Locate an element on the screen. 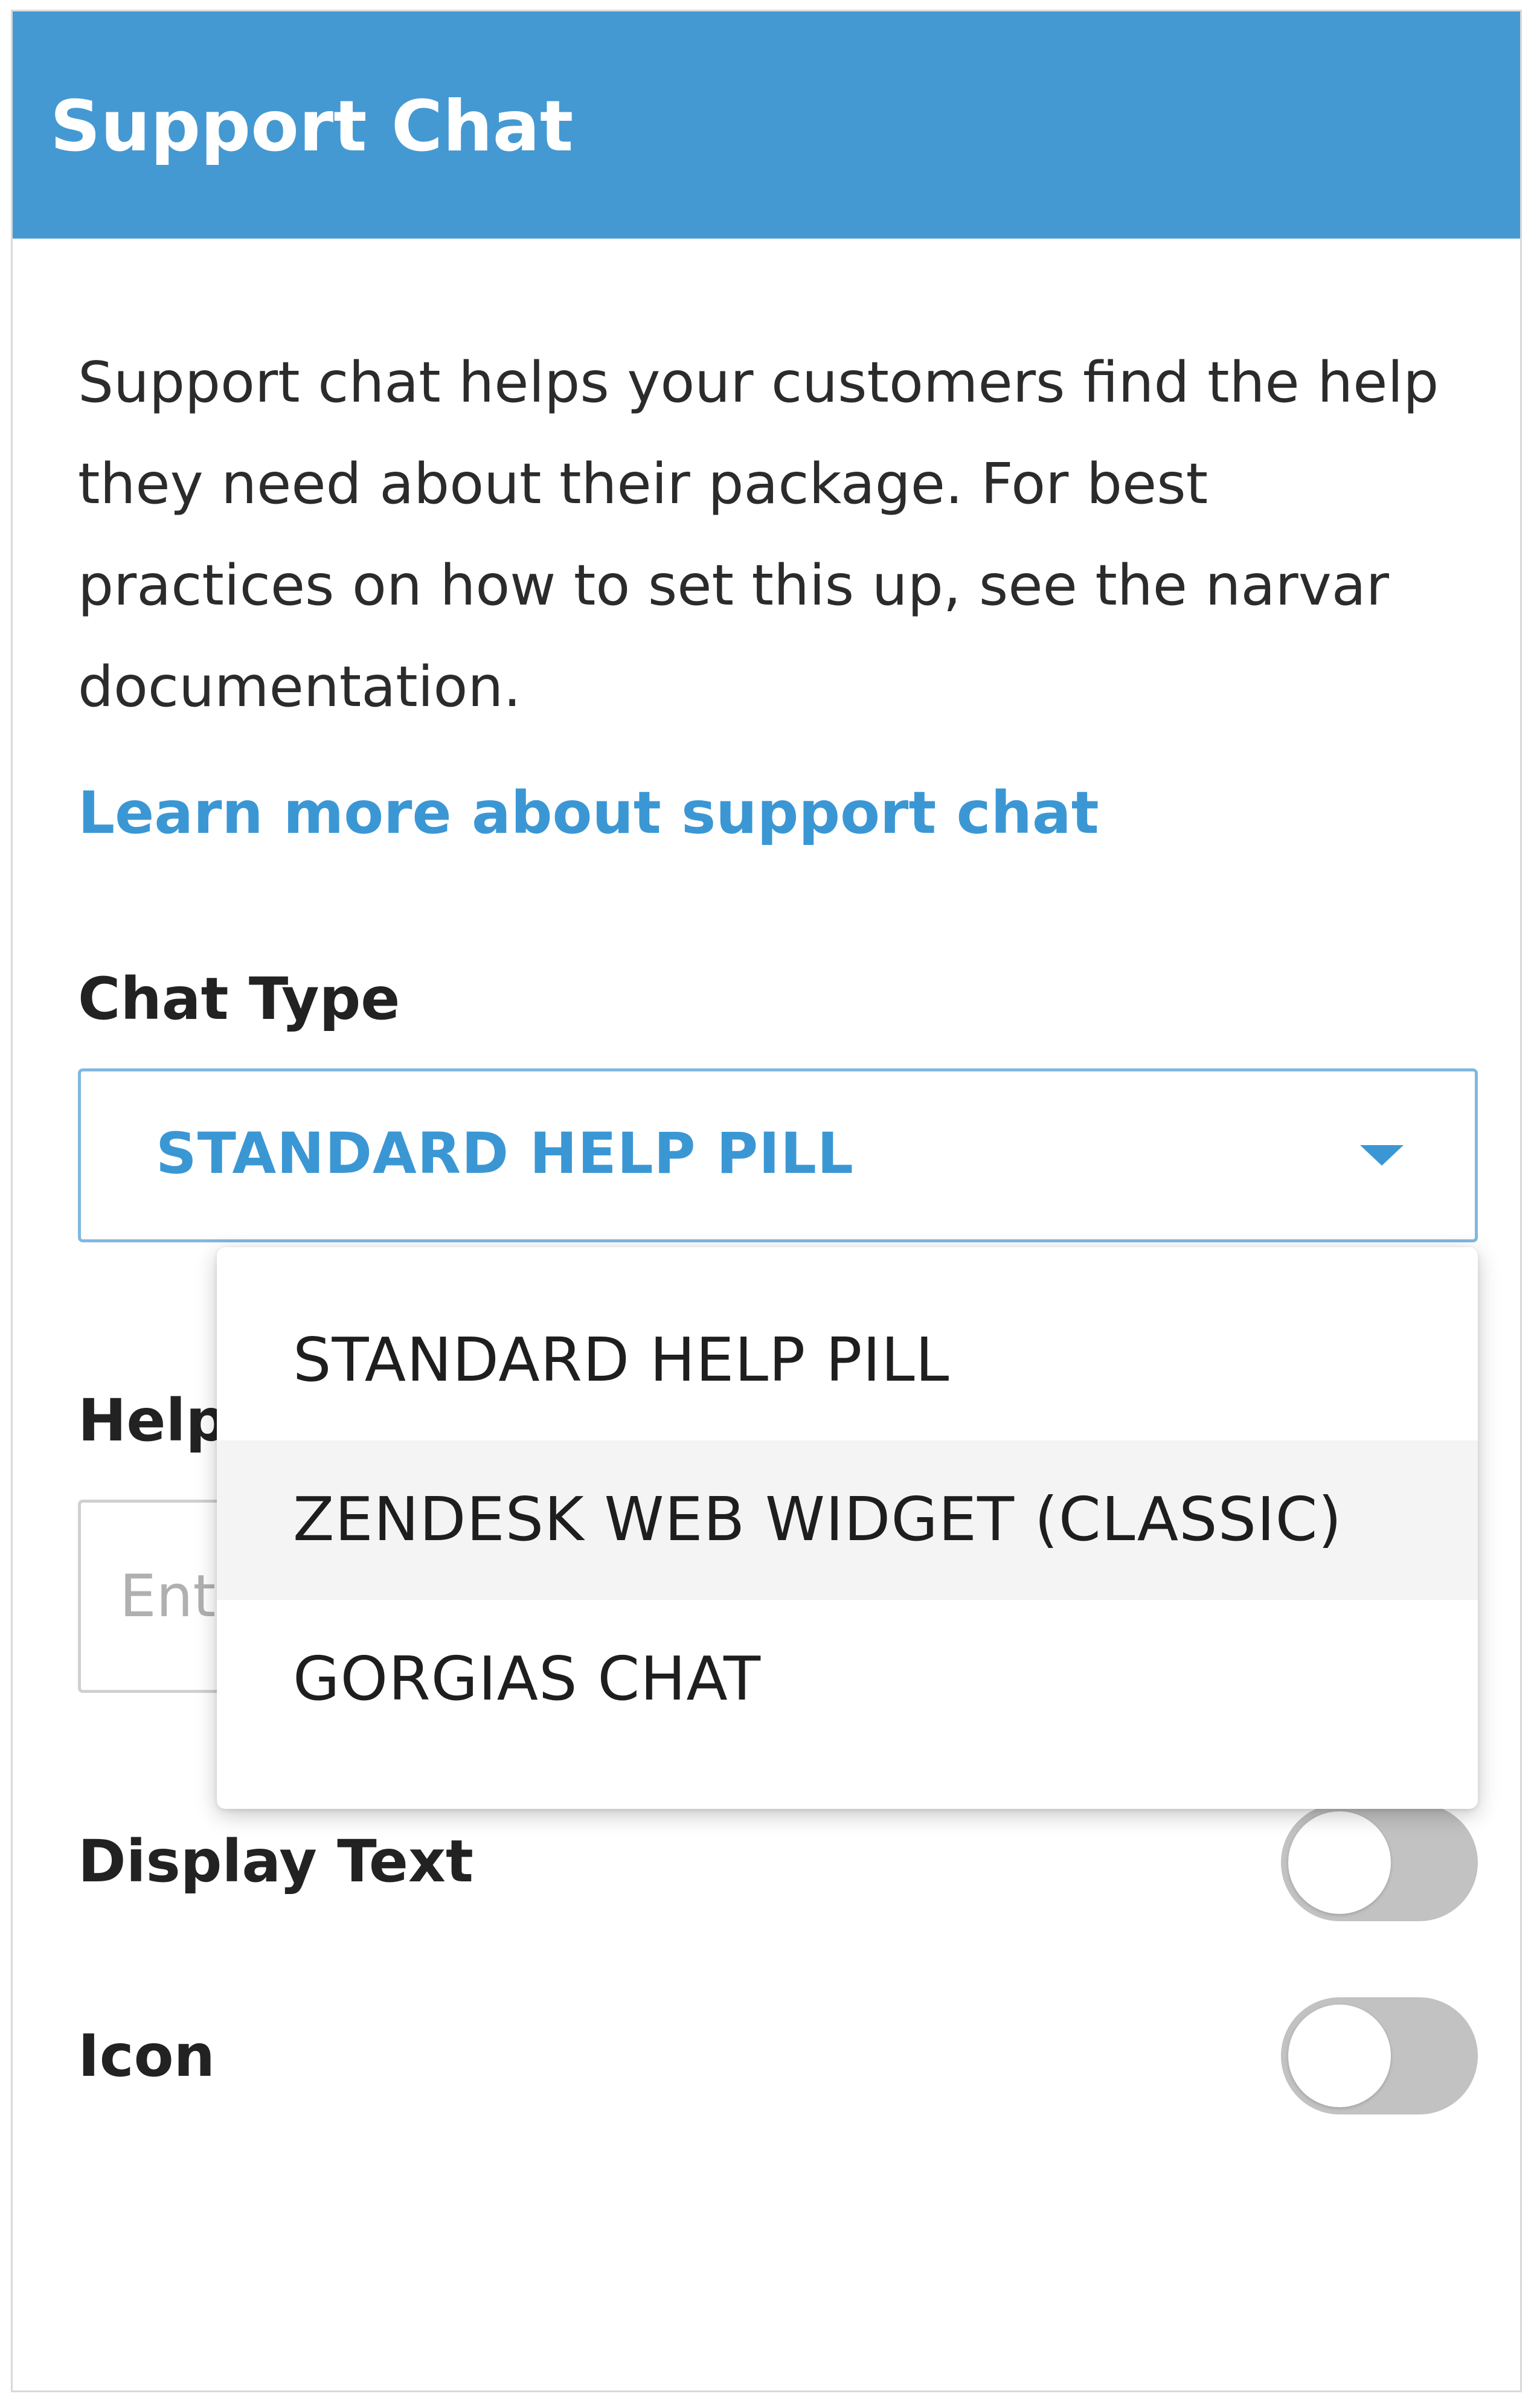 Image resolution: width=1534 pixels, height=2408 pixels. dropdown-option-label: GORGIAS CHAT is located at coordinates (527, 1678).